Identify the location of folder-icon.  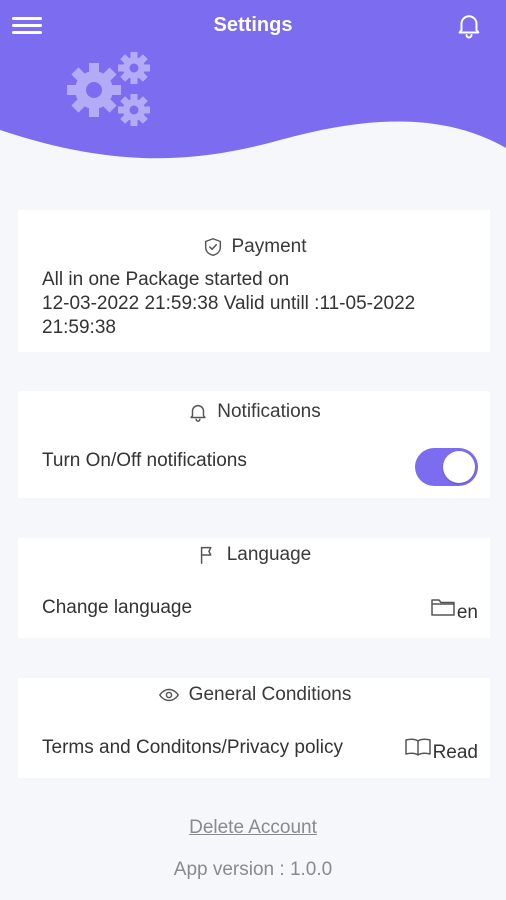
(443, 610).